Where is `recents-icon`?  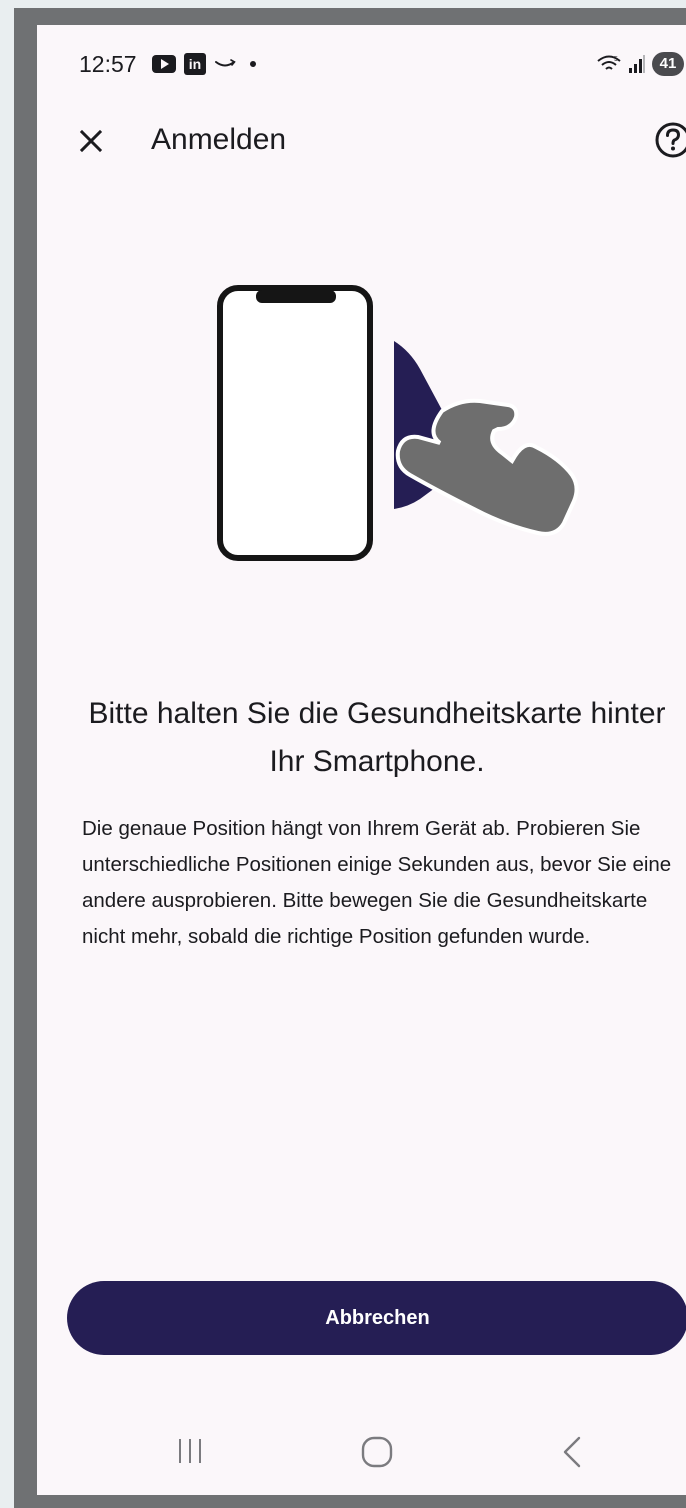
recents-icon is located at coordinates (190, 1451).